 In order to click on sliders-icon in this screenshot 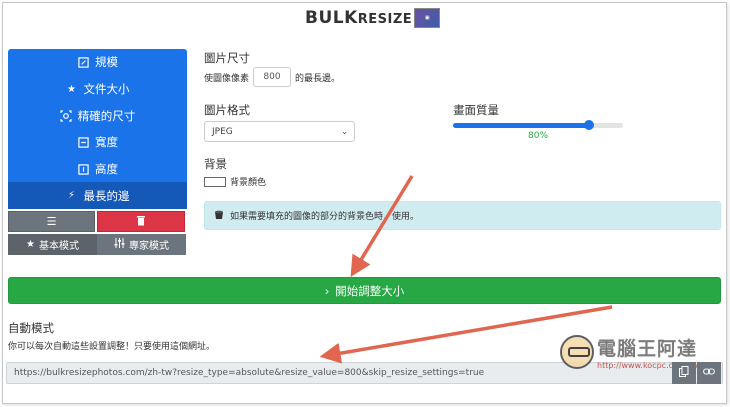, I will do `click(119, 244)`.